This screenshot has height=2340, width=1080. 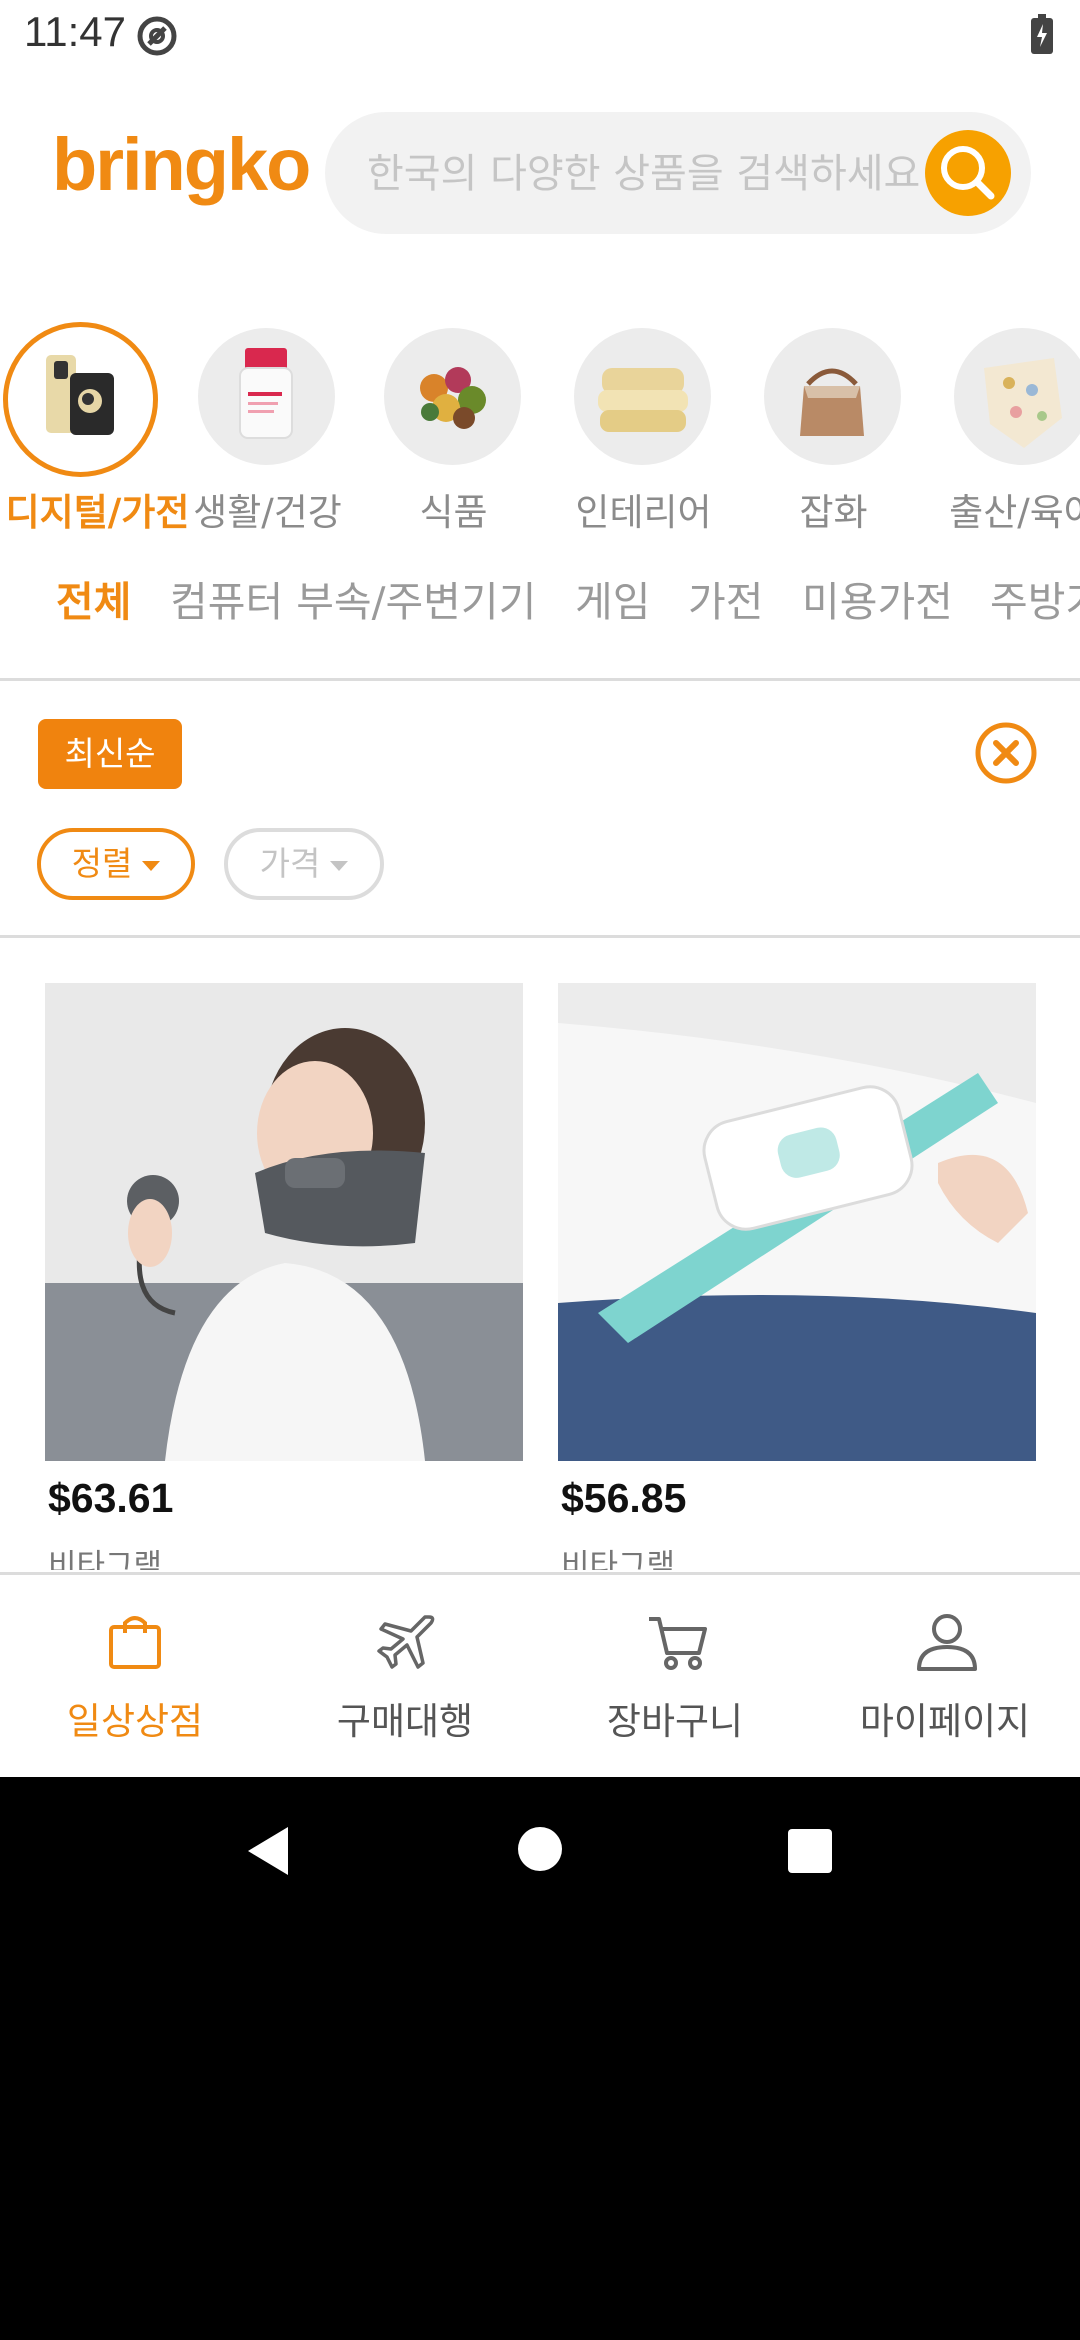 I want to click on battery-charging-icon, so click(x=1042, y=34).